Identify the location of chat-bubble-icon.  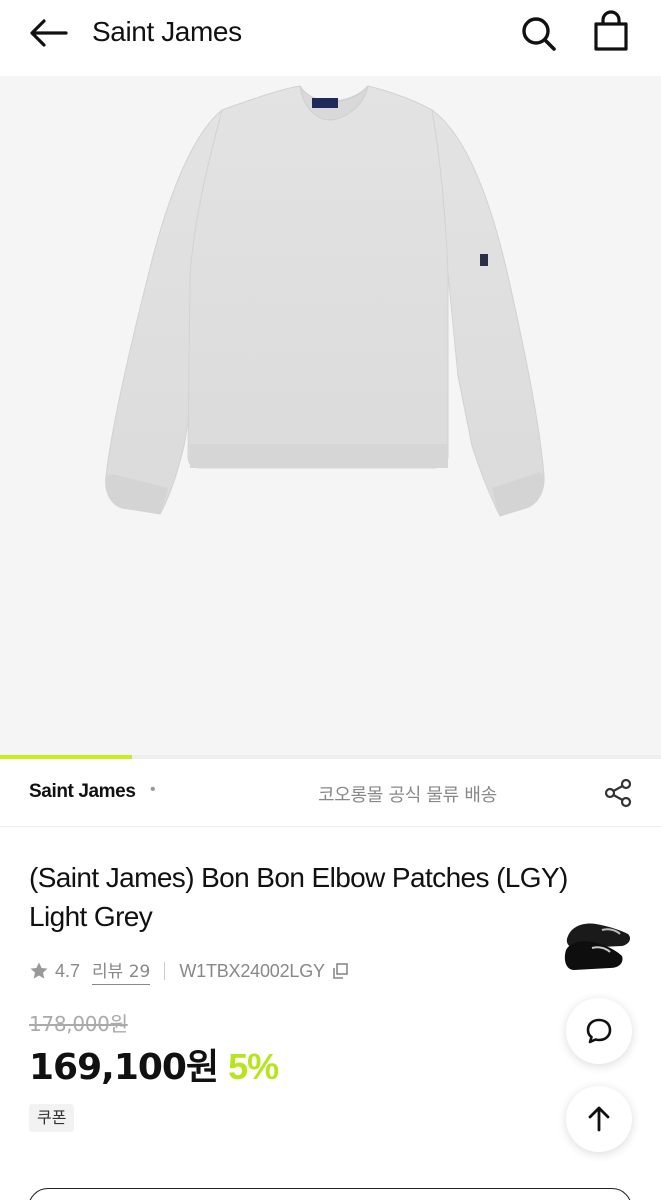
(599, 1031).